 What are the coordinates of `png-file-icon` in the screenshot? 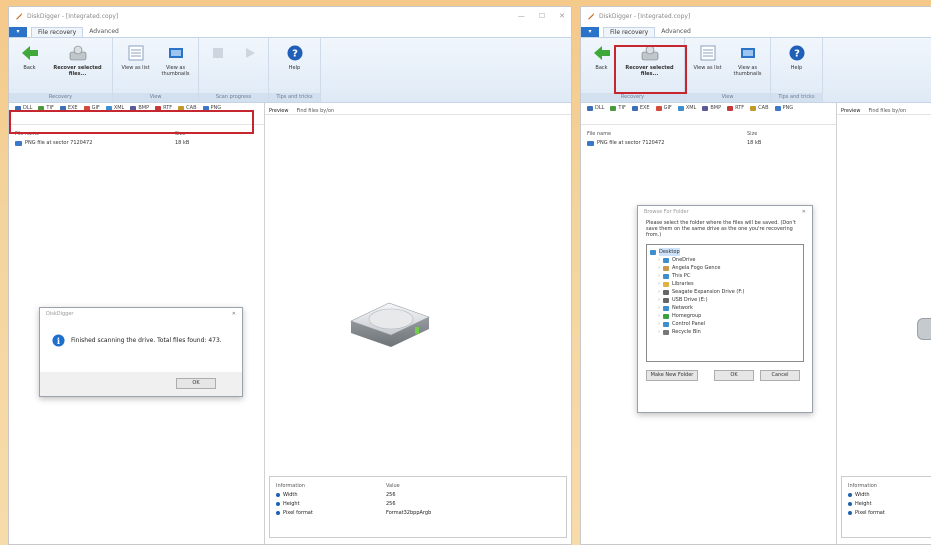 It's located at (205, 108).